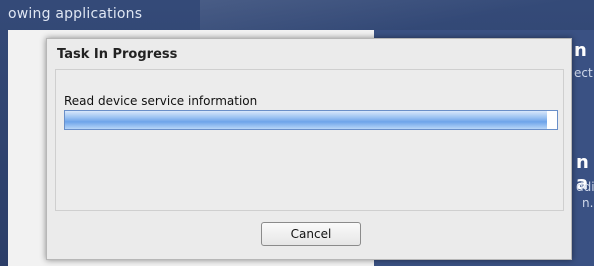 Image resolution: width=594 pixels, height=266 pixels. Describe the element at coordinates (588, 203) in the screenshot. I see `background-text-fragment: n.` at that location.